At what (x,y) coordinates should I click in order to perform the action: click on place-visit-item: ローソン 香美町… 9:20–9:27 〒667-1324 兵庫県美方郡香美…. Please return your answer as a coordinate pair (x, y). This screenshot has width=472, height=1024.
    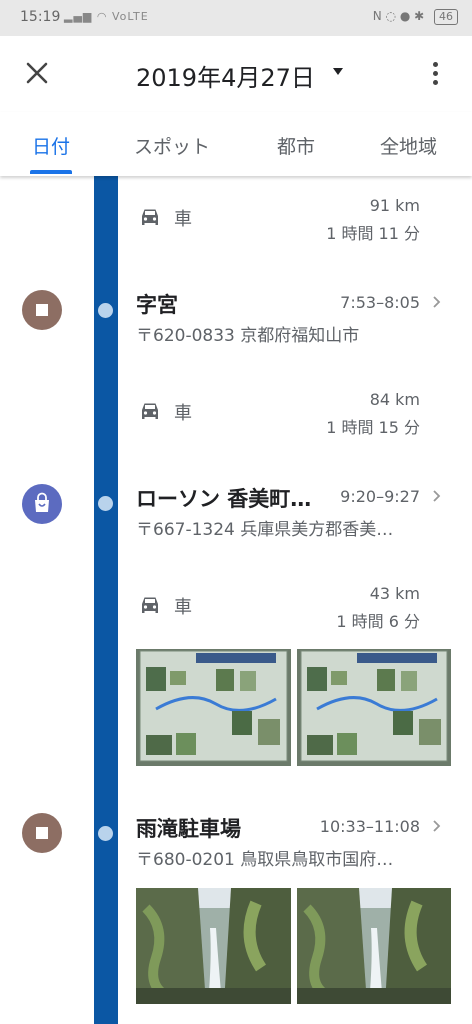
    Looking at the image, I should click on (293, 513).